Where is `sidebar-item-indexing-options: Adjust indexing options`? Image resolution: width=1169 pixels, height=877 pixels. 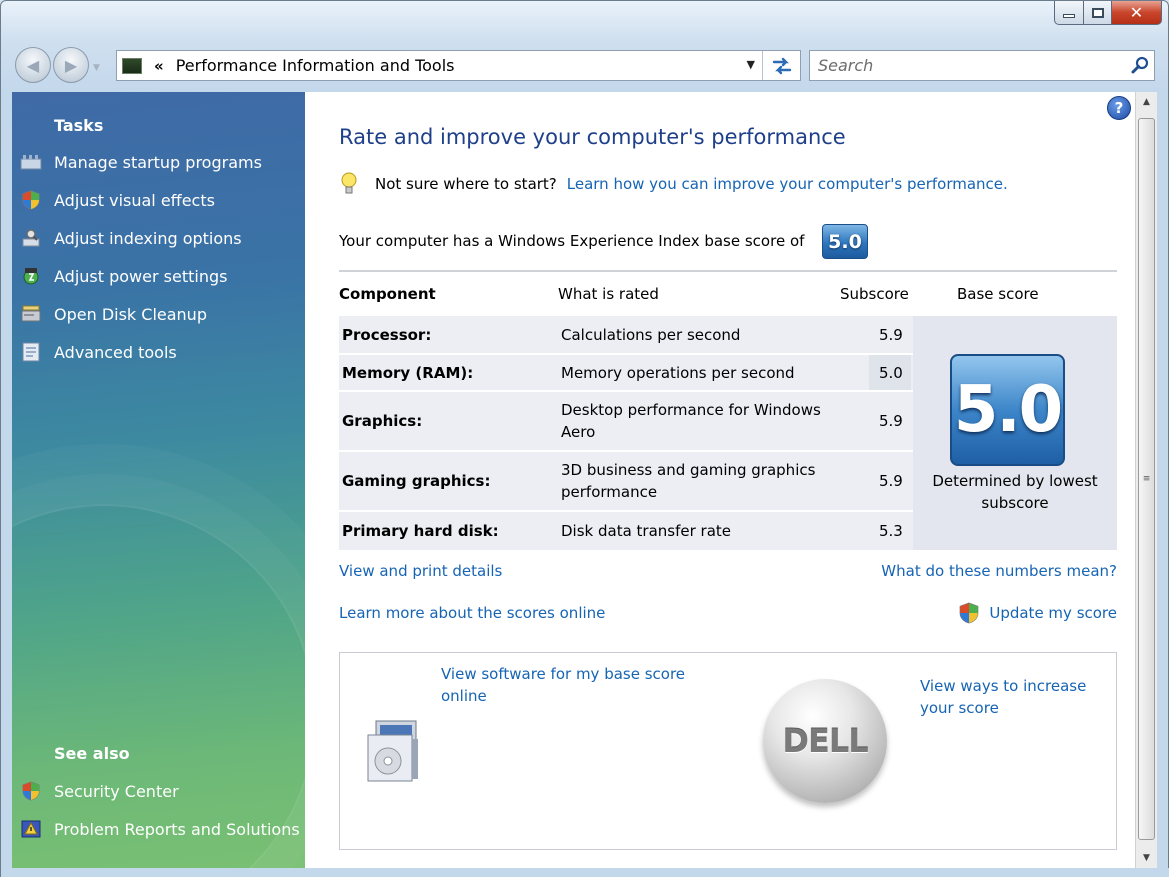 sidebar-item-indexing-options: Adjust indexing options is located at coordinates (131, 238).